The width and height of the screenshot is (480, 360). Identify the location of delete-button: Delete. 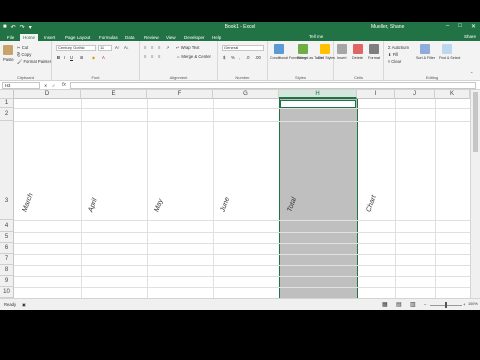
(357, 58).